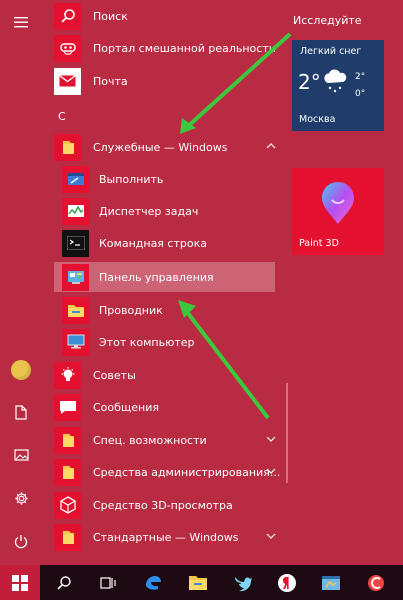  Describe the element at coordinates (110, 81) in the screenshot. I see `app-item-label: Почта` at that location.